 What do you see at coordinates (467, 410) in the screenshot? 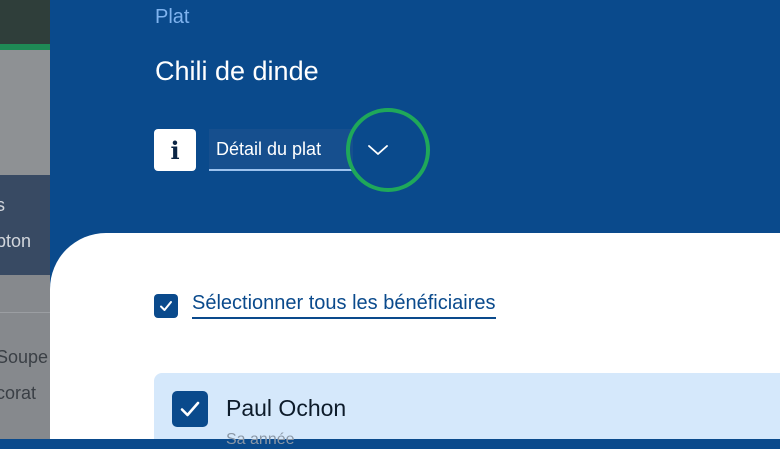
I see `beneficiary-row: Paul Ochon Sa année` at bounding box center [467, 410].